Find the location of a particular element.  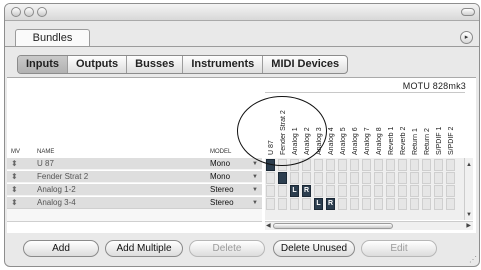

scroll-down-arrow-icon: ▼ is located at coordinates (469, 215).